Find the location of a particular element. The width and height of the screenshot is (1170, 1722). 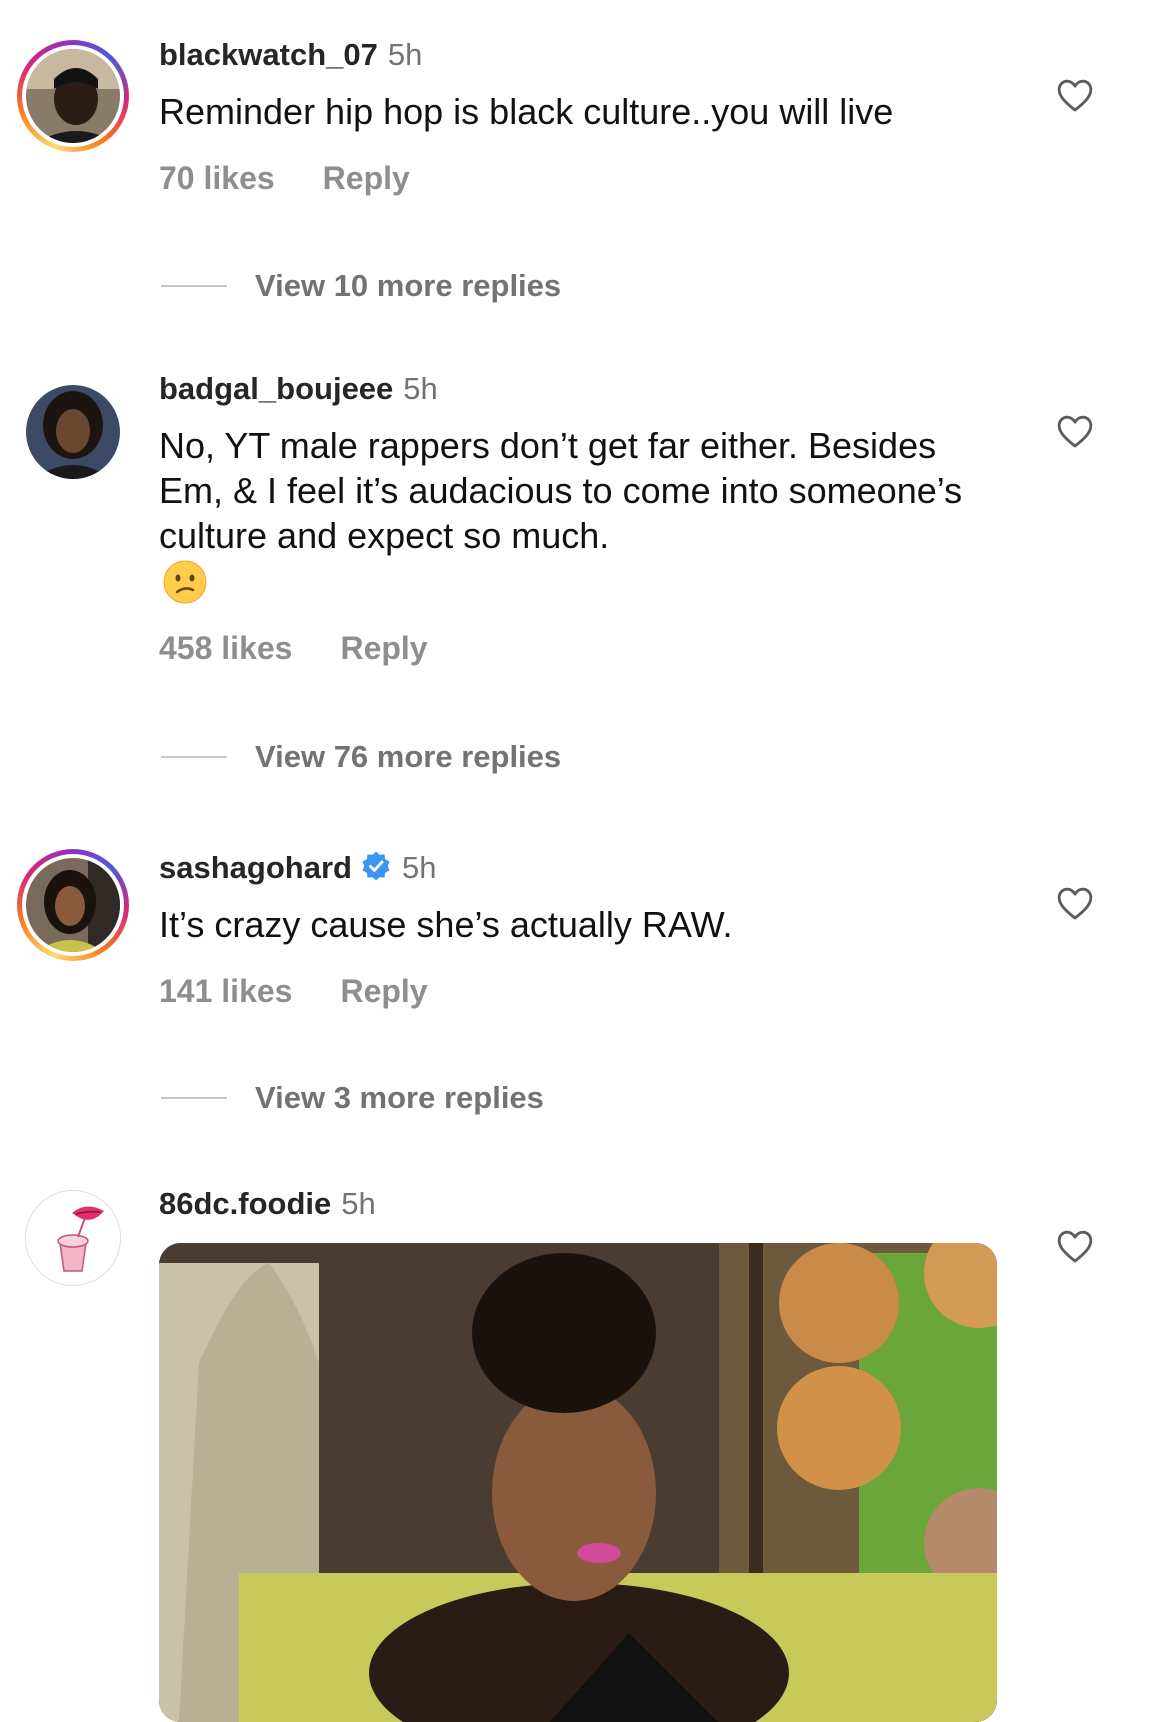

likes-count: 458 likes is located at coordinates (225, 648).